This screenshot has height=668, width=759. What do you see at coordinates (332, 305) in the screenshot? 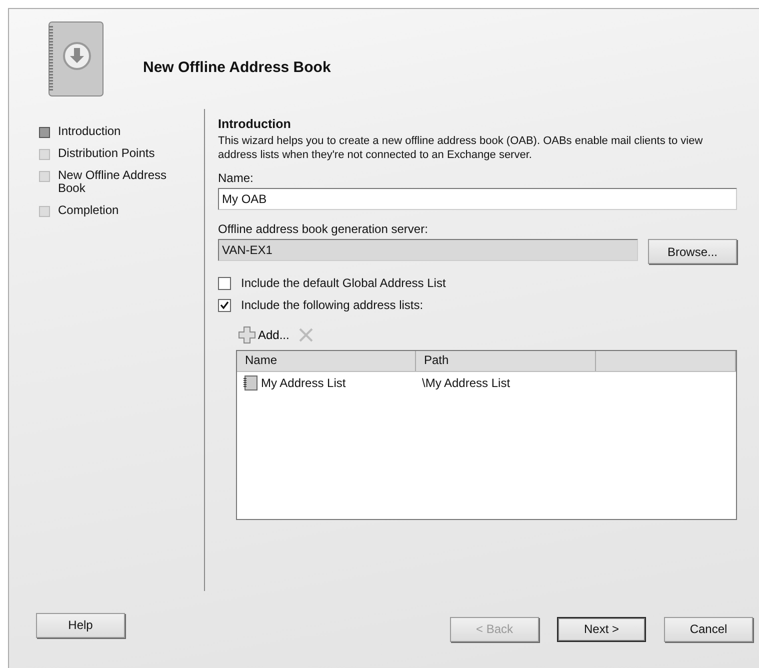
I see `checkbox-label: Include the following address lists:` at bounding box center [332, 305].